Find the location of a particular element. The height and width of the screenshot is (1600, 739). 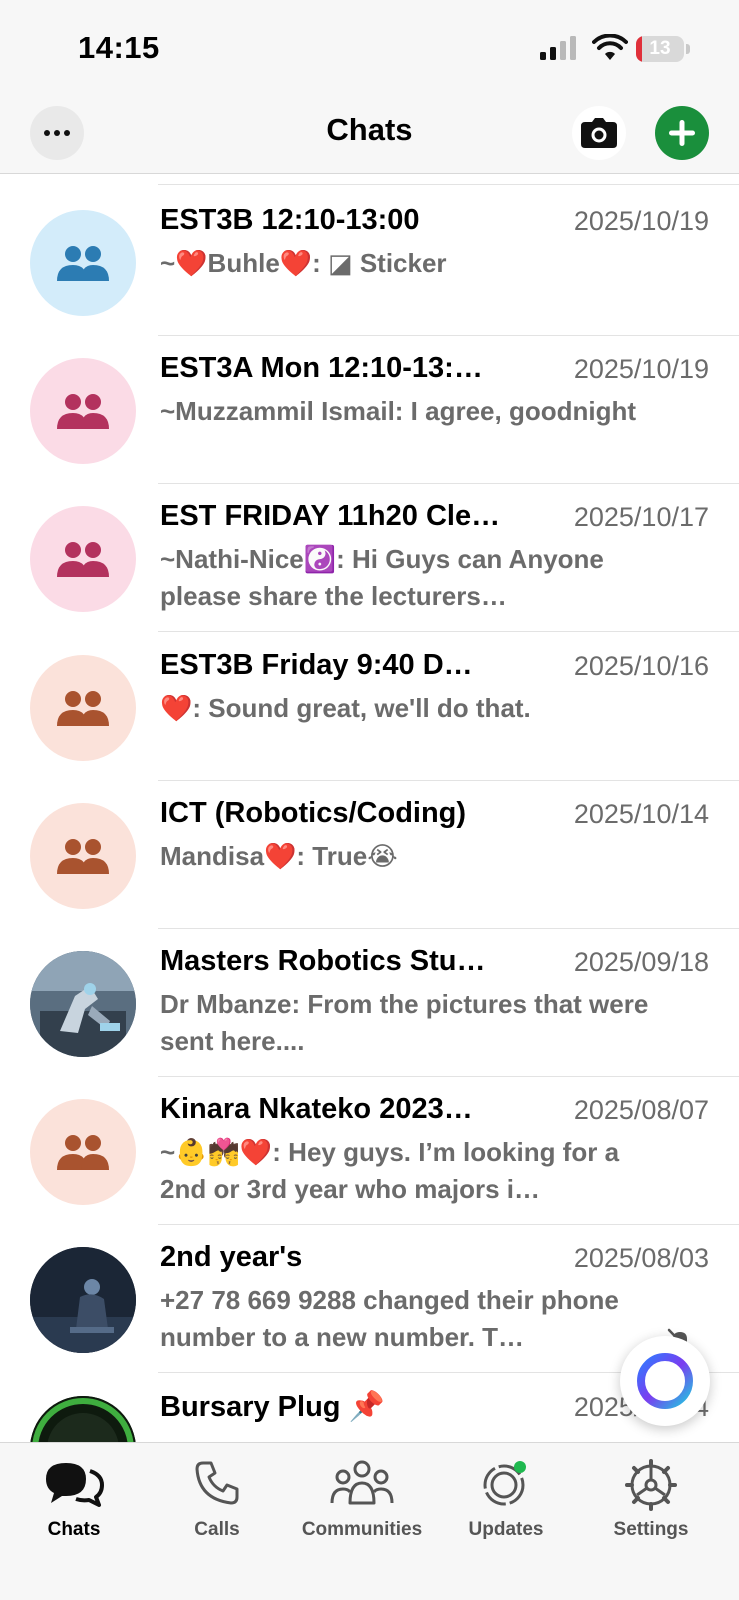

chat-last-message: ~❤️Buhle❤️: ◪ Sticker is located at coordinates (303, 263).